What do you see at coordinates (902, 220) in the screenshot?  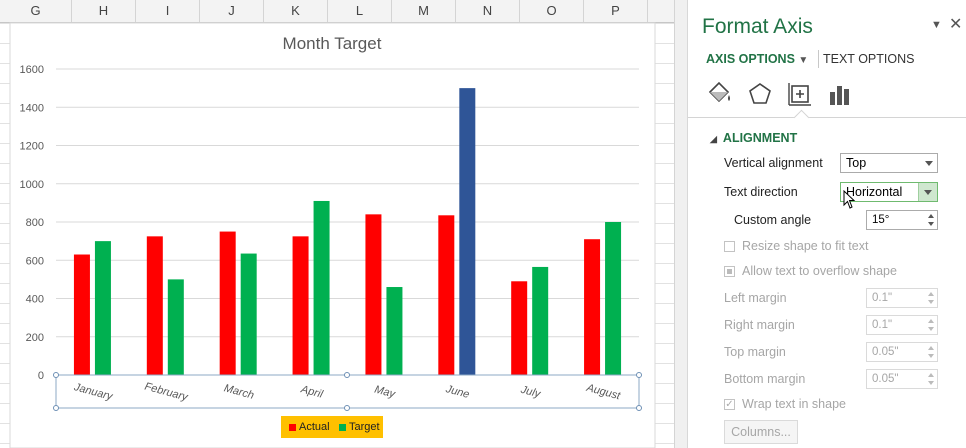 I see `custom-angle-spinner: 15°` at bounding box center [902, 220].